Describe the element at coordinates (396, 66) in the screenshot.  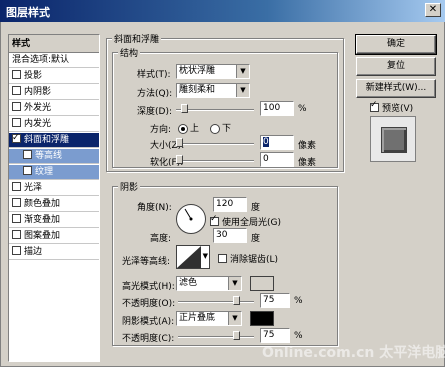
I see `reset-button: 复位` at that location.